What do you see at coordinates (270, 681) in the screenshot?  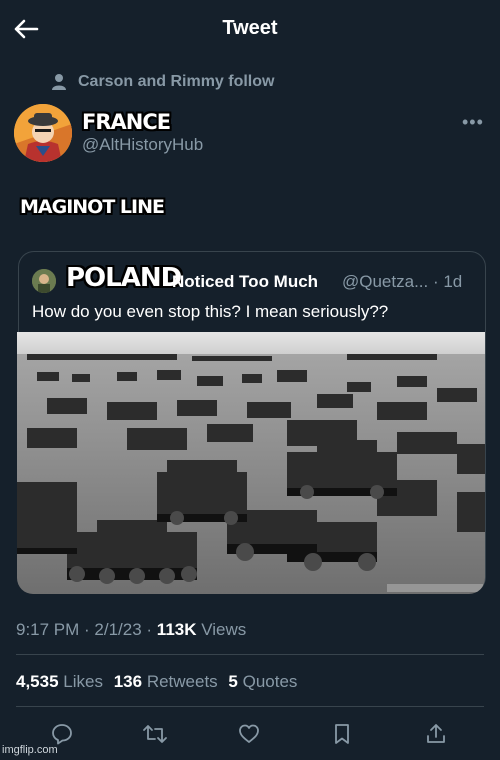 I see `quotes-label: Quotes` at bounding box center [270, 681].